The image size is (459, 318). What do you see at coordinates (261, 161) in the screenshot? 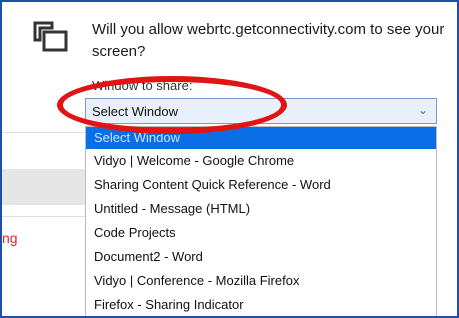
I see `dropdown-option: Vidyo | Welcome - Google Chrome` at bounding box center [261, 161].